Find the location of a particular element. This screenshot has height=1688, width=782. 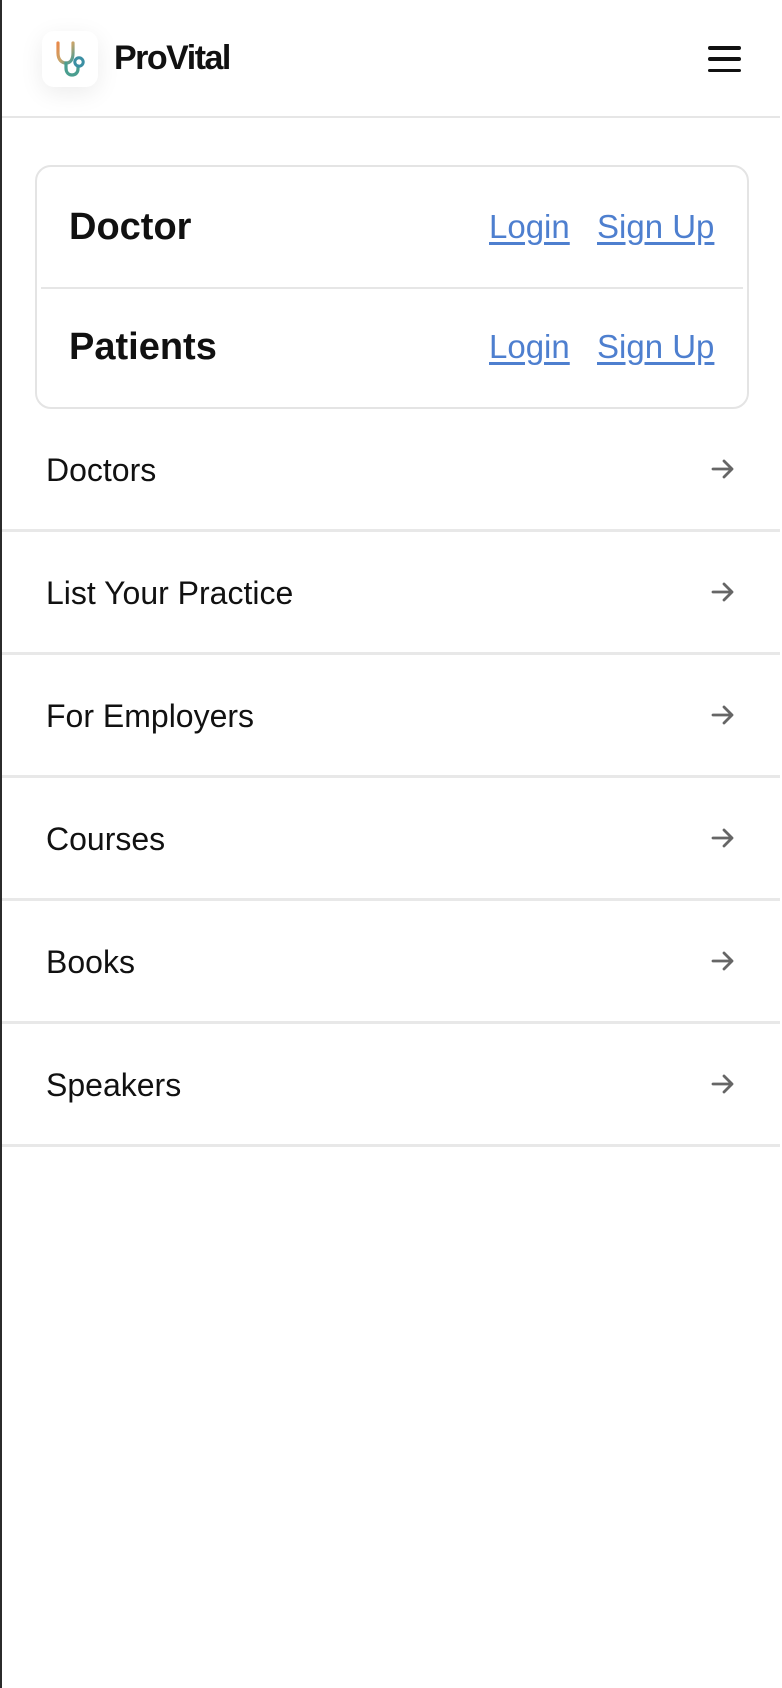

doctor-login-link: Login is located at coordinates (529, 227).